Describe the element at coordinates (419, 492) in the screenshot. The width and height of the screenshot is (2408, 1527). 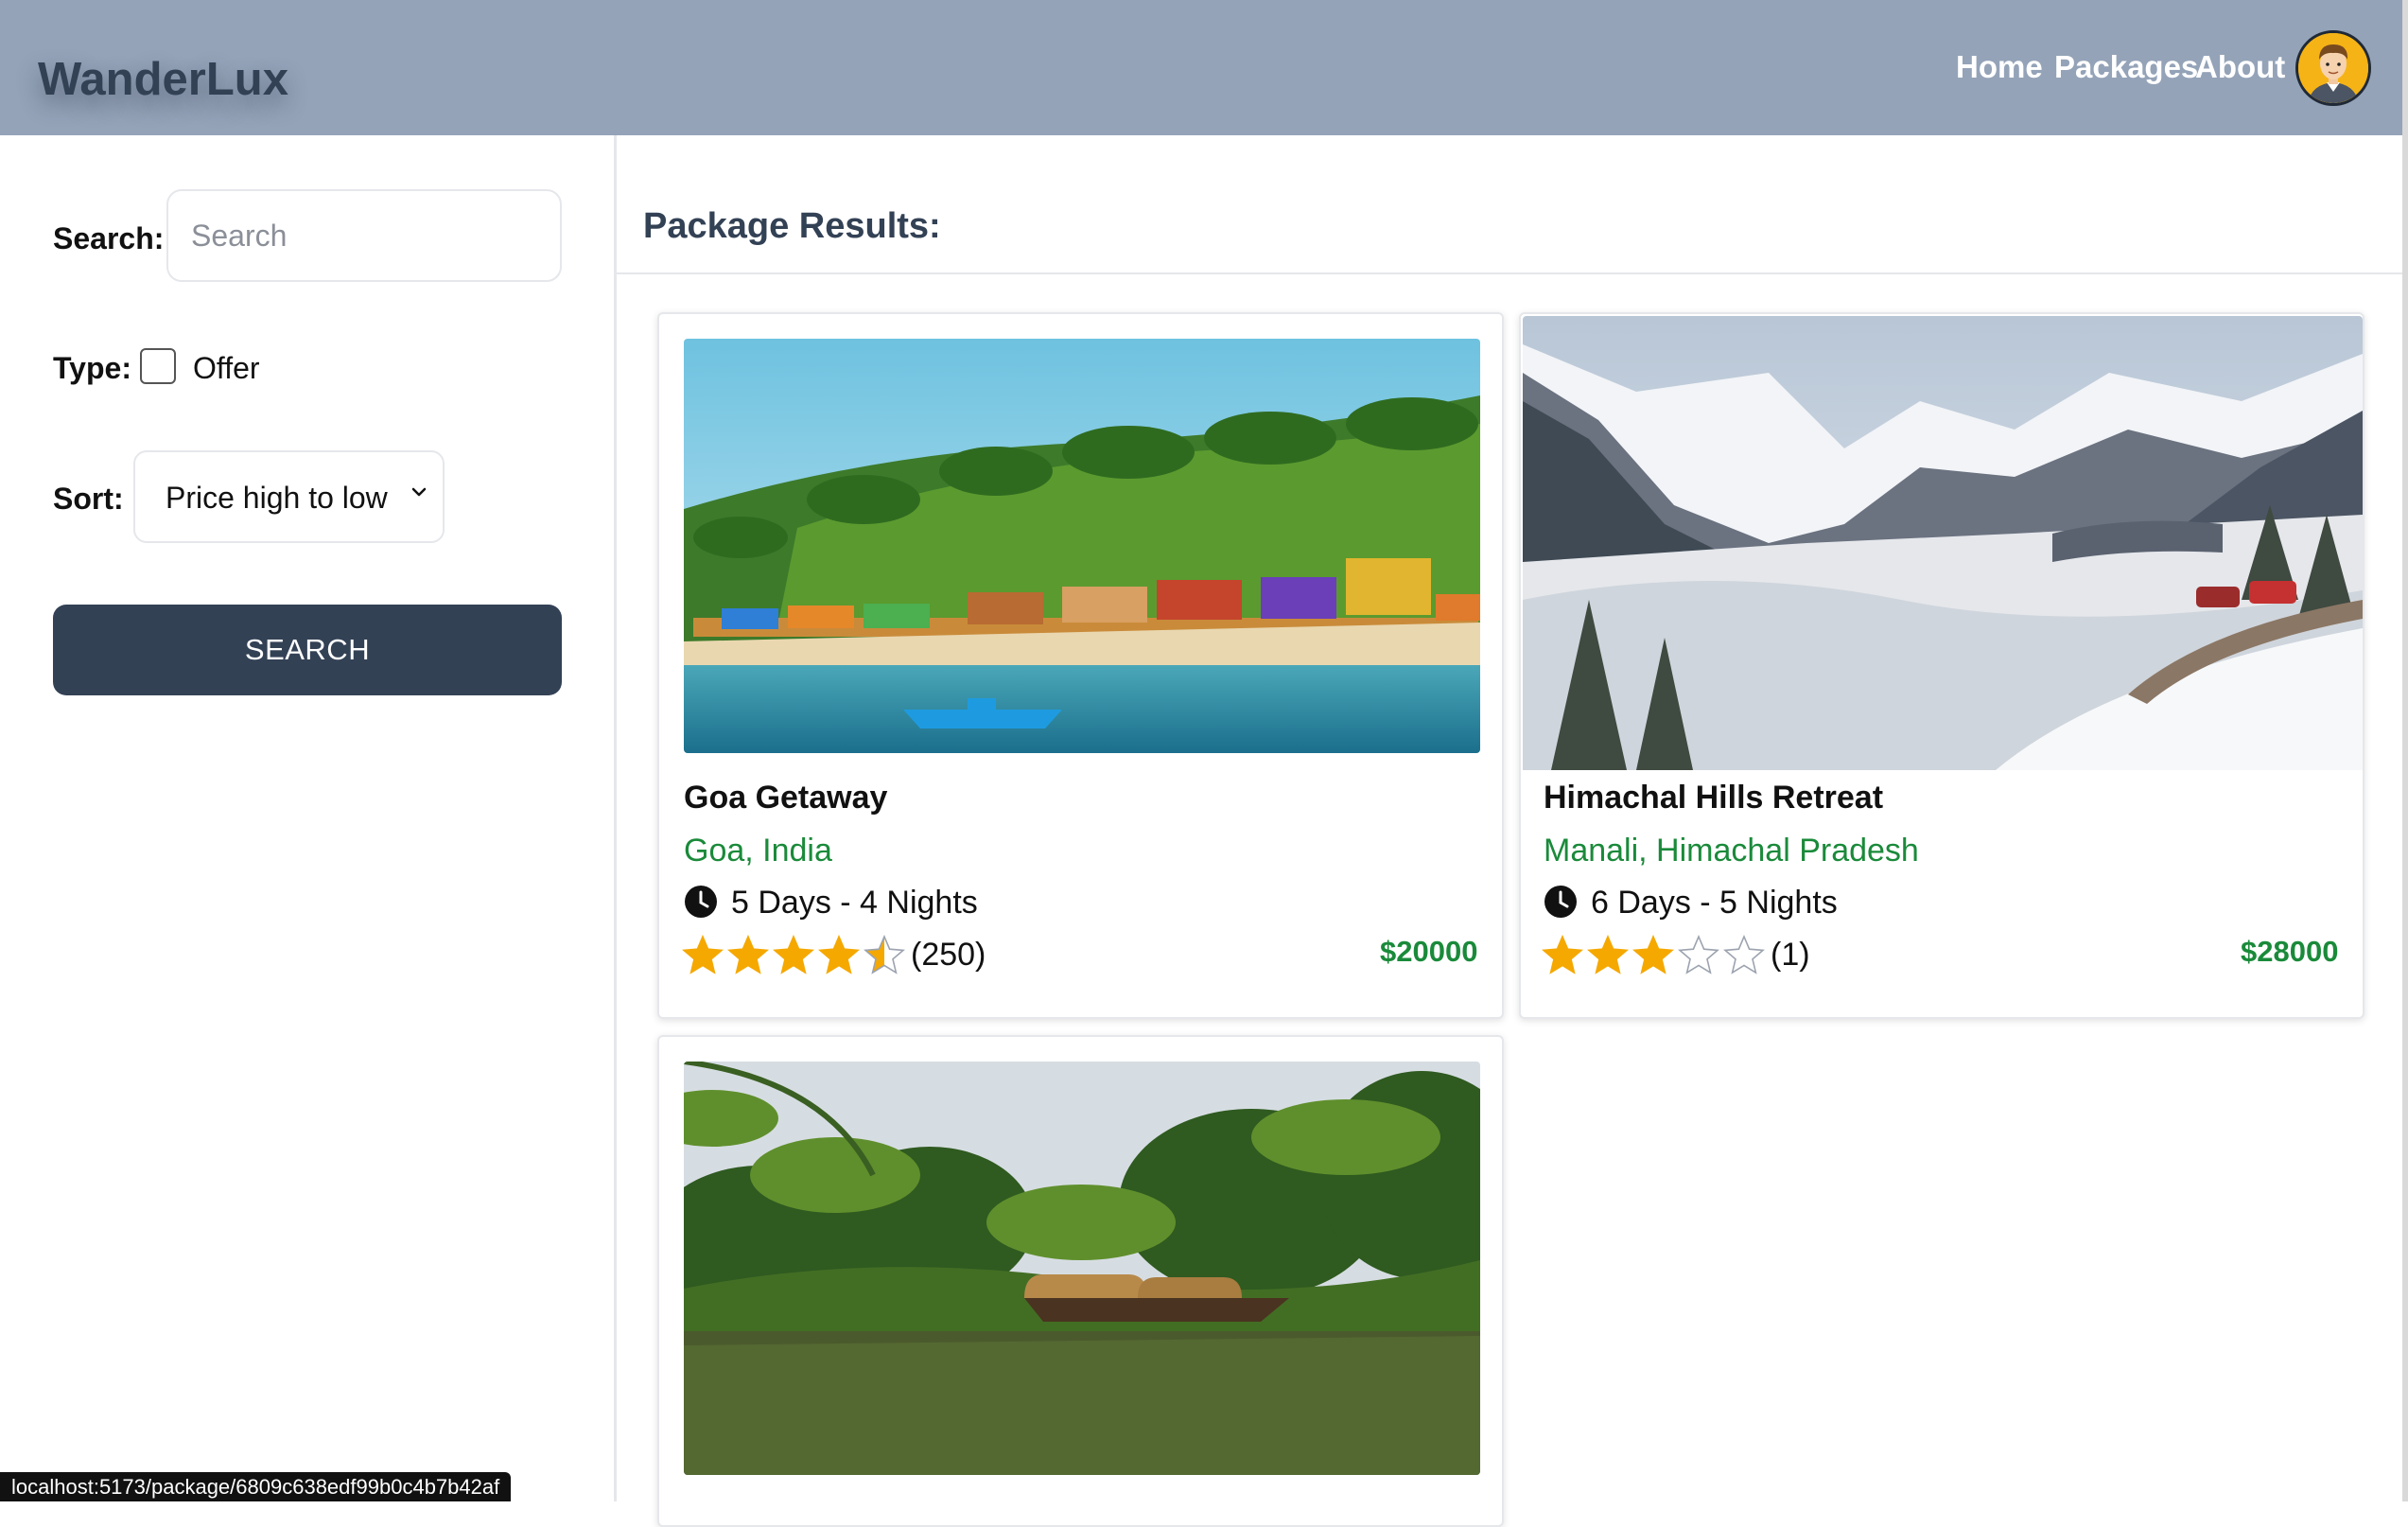
I see `chevron-down-icon` at that location.